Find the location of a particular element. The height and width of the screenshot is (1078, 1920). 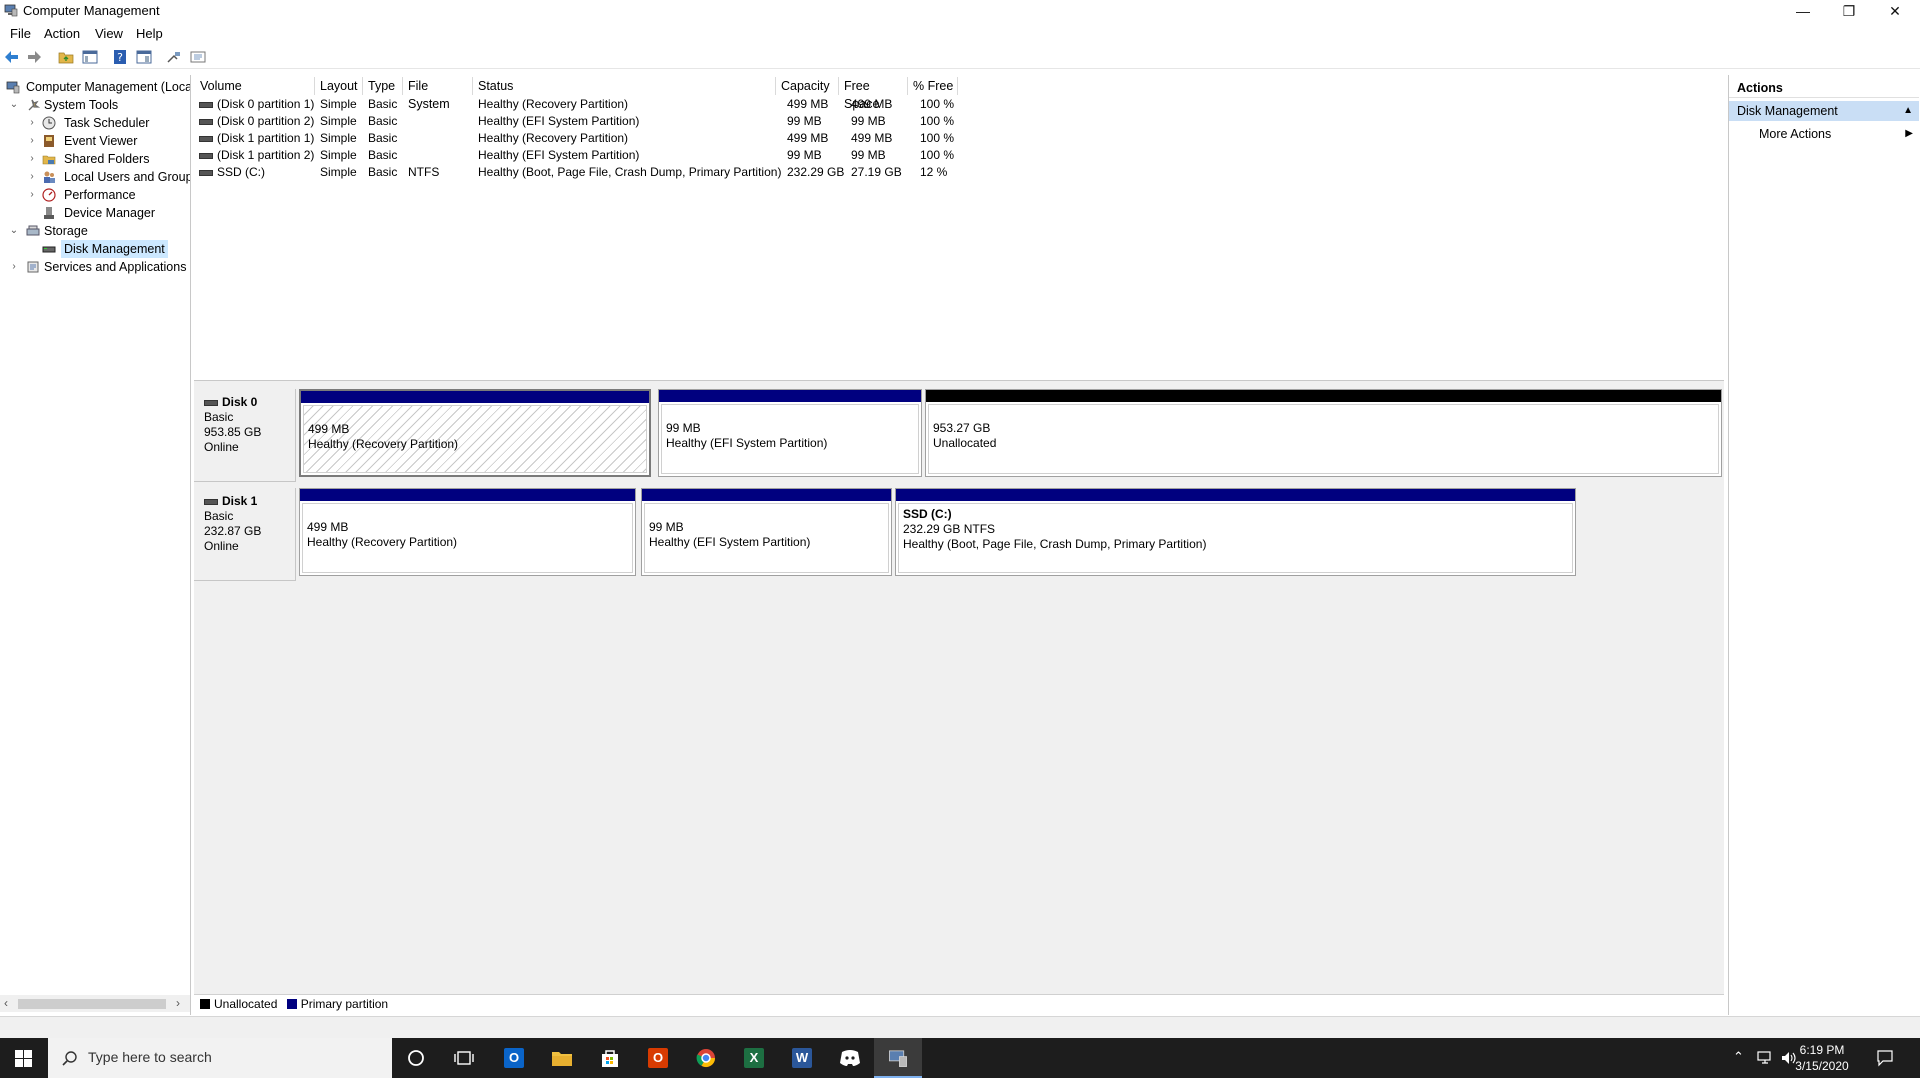

list-view-icon is located at coordinates (198, 57).